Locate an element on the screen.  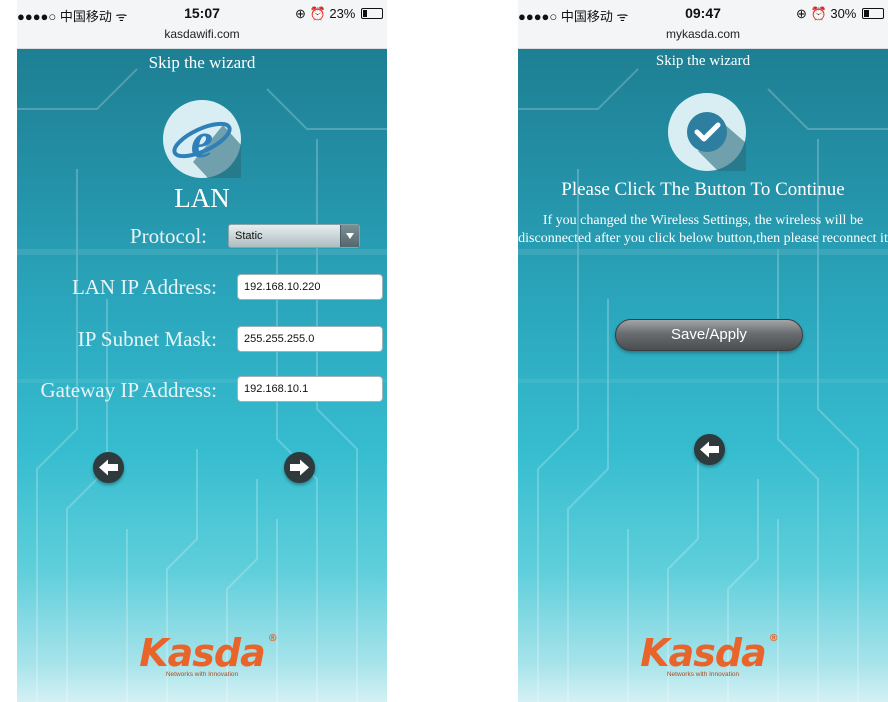
subnet-mask-label: IP Subnet Mask: is located at coordinates (147, 339).